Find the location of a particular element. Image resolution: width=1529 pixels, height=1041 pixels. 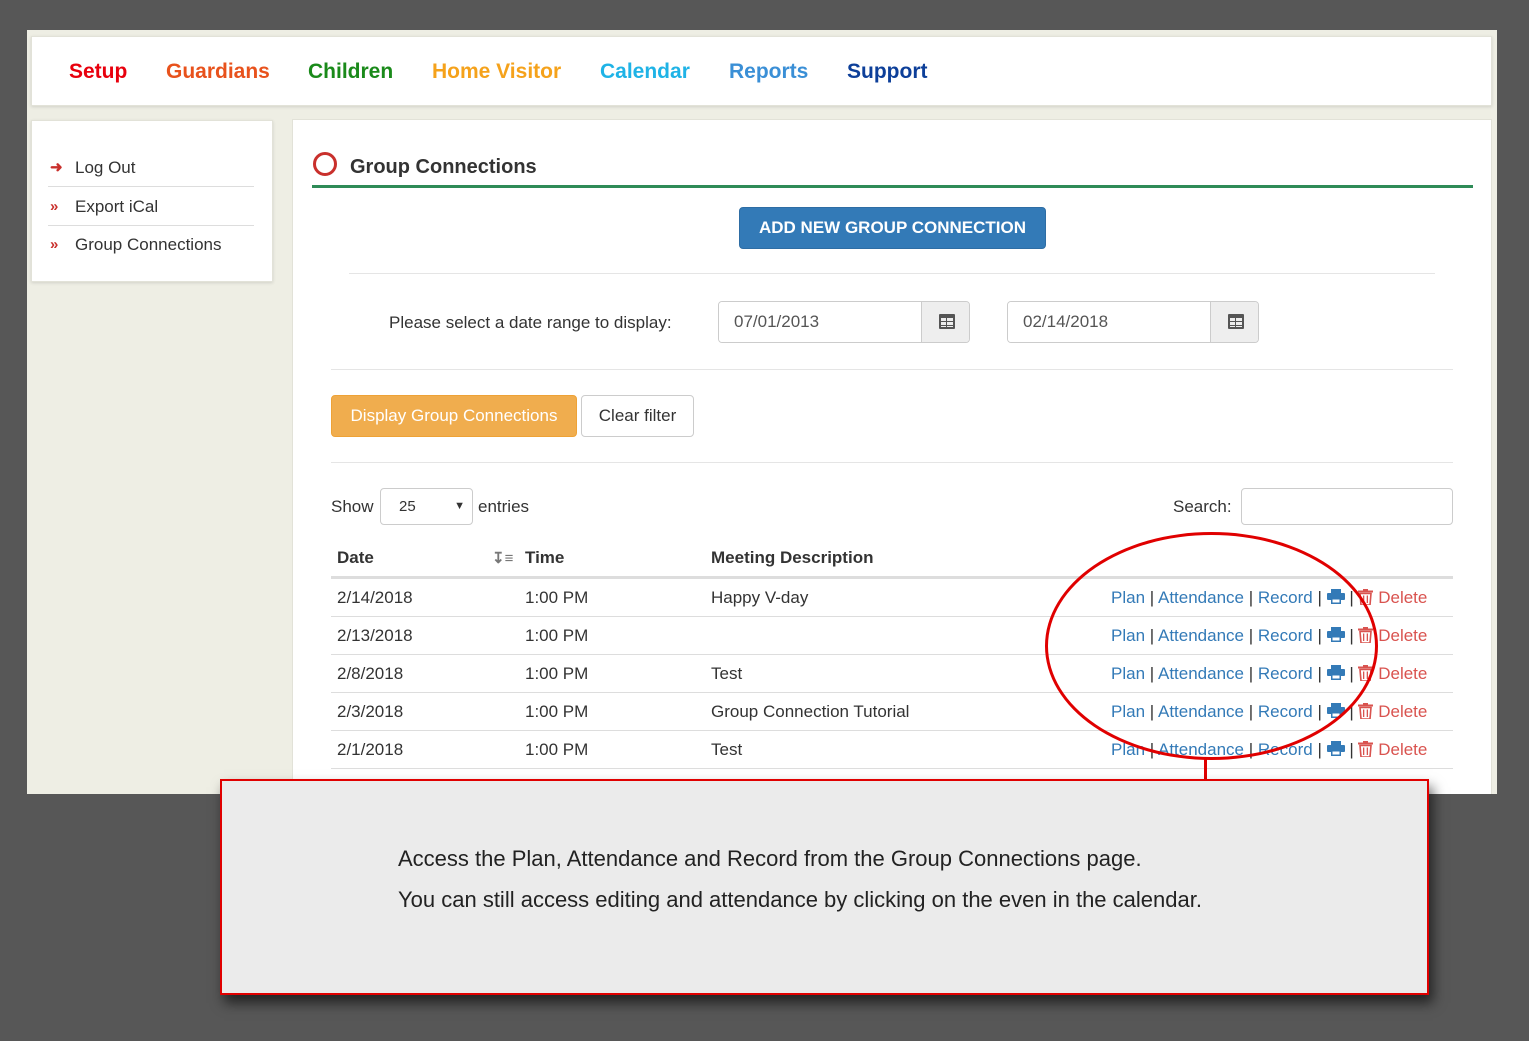

start-date-group is located at coordinates (844, 322).